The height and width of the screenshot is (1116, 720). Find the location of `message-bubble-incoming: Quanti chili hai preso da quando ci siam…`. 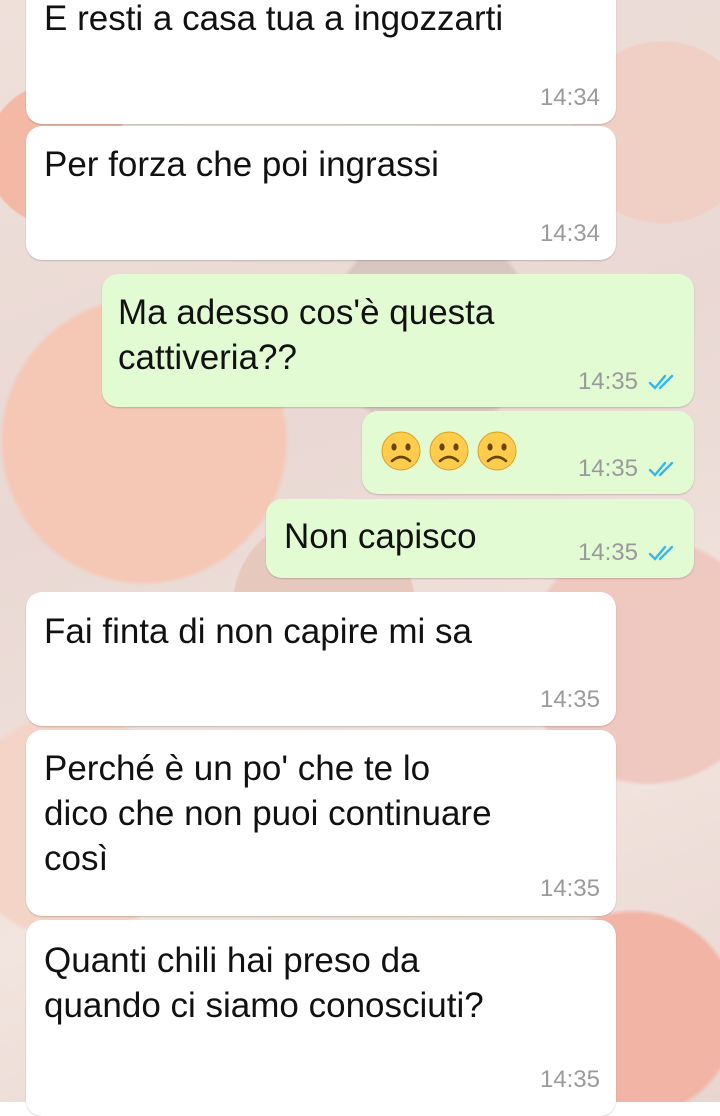

message-bubble-incoming: Quanti chili hai preso da quando ci siam… is located at coordinates (321, 1018).